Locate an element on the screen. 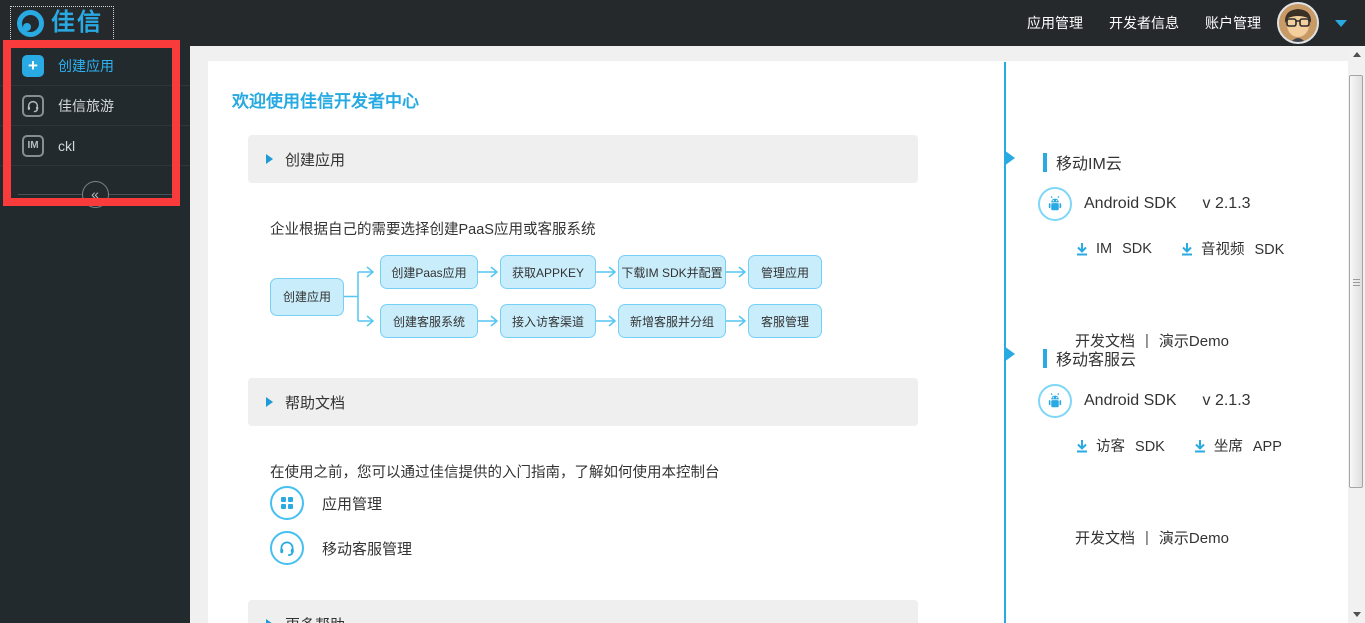 This screenshot has height=623, width=1365. download-row: IM SDK 音视频 SDK is located at coordinates (1179, 248).